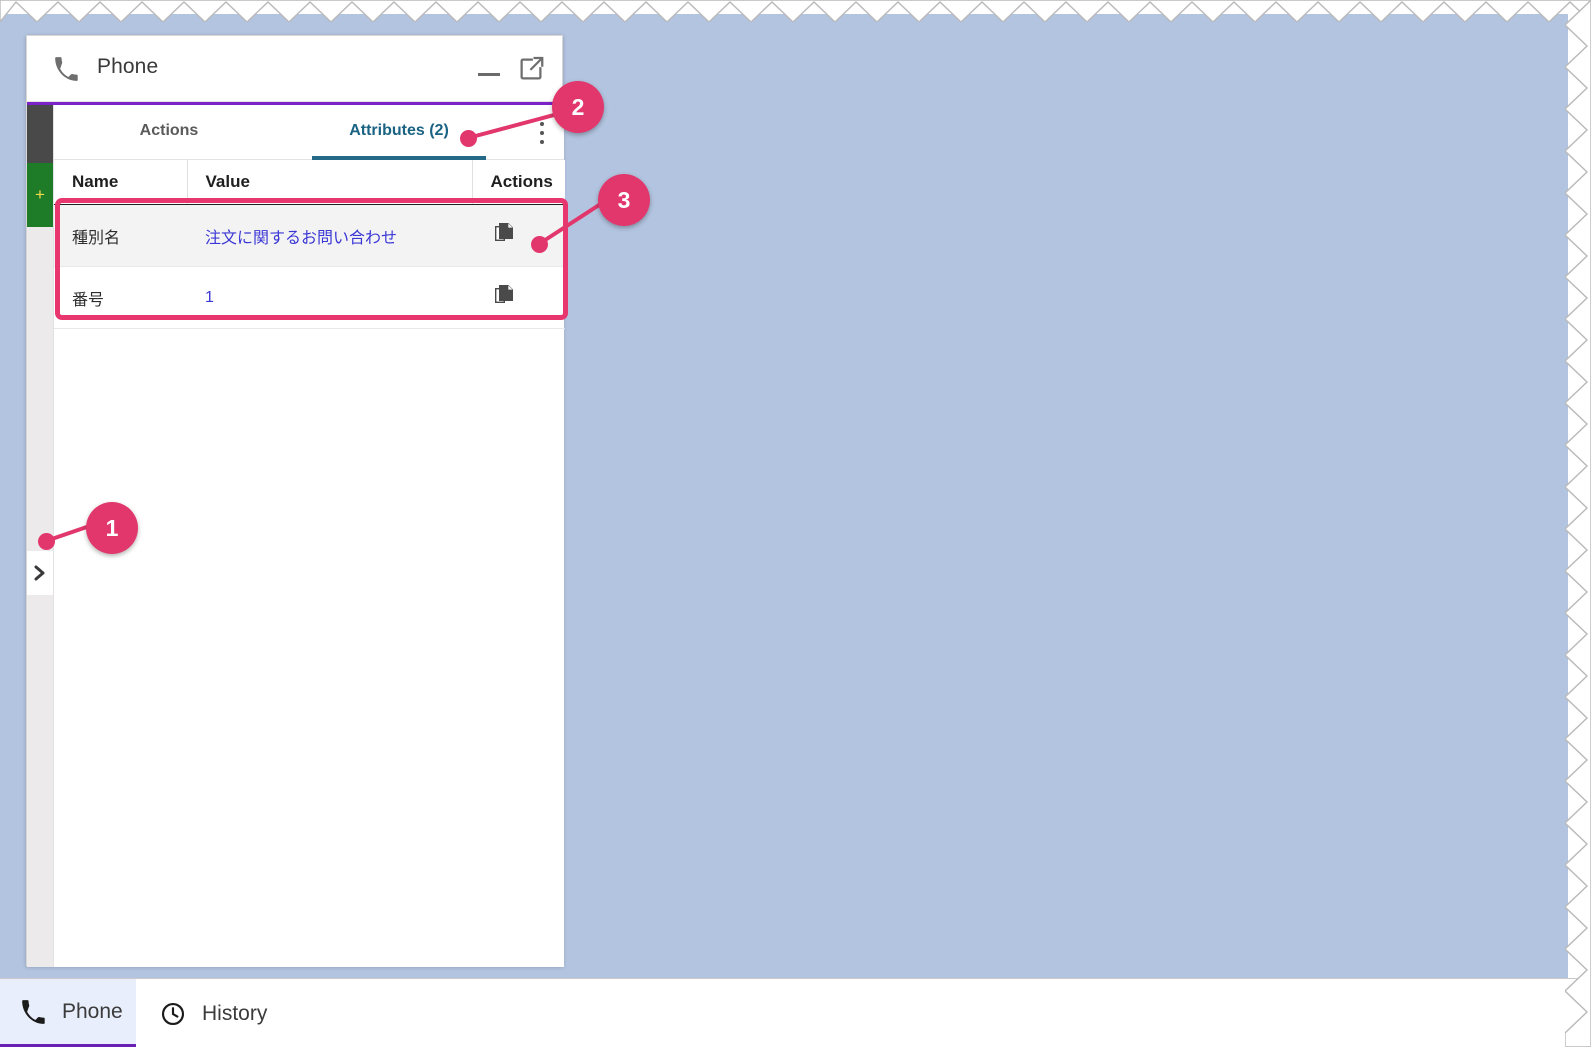 The width and height of the screenshot is (1591, 1047). Describe the element at coordinates (795, 1012) in the screenshot. I see `taskbar: Phone History` at that location.